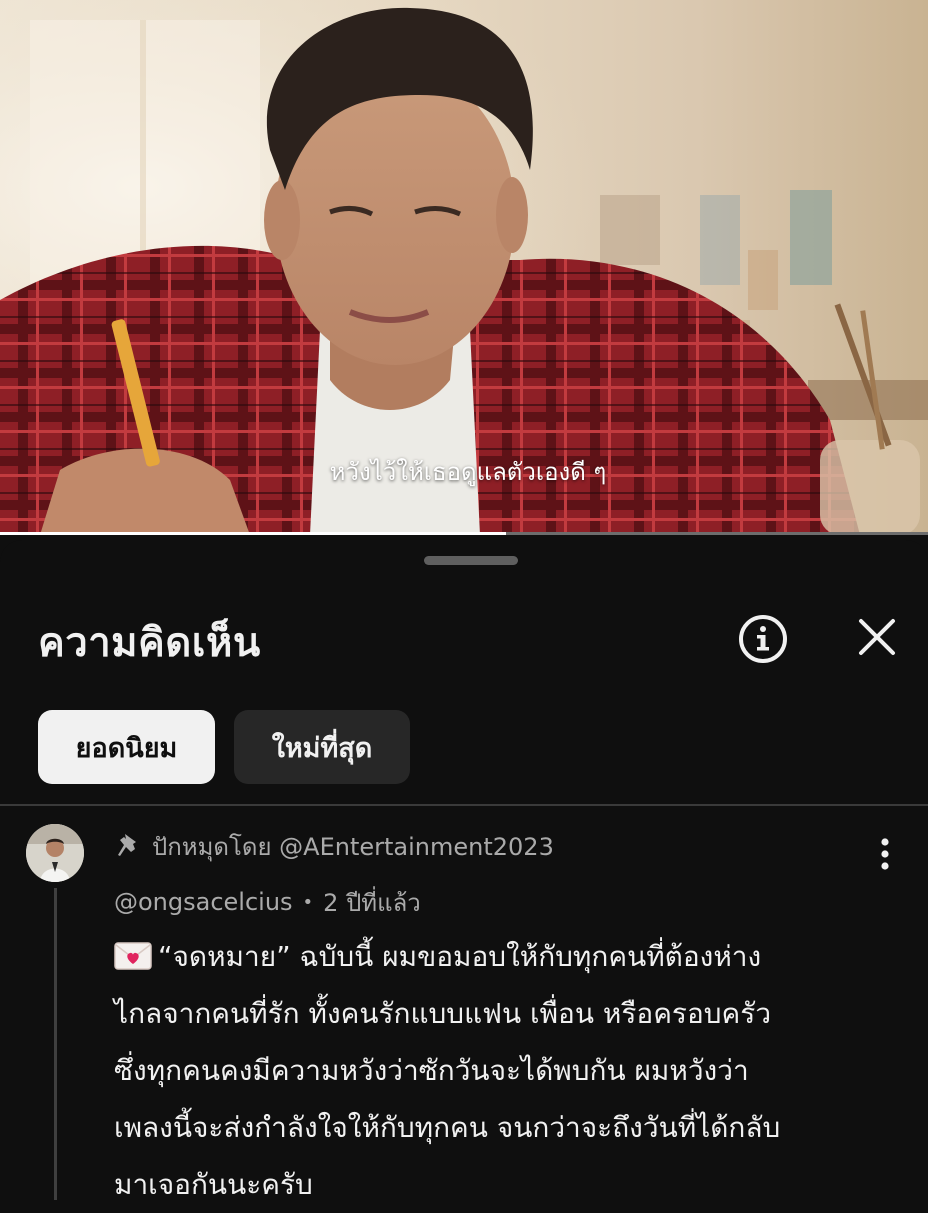 The height and width of the screenshot is (1213, 928). I want to click on info-button, so click(763, 639).